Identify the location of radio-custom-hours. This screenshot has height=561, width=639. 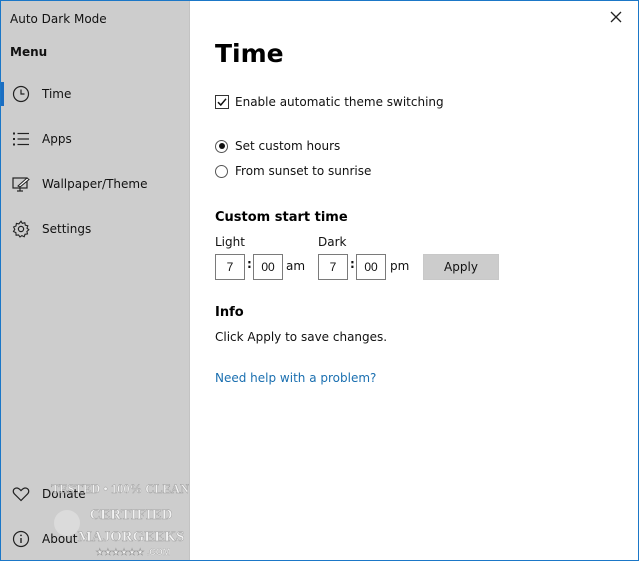
(221, 146).